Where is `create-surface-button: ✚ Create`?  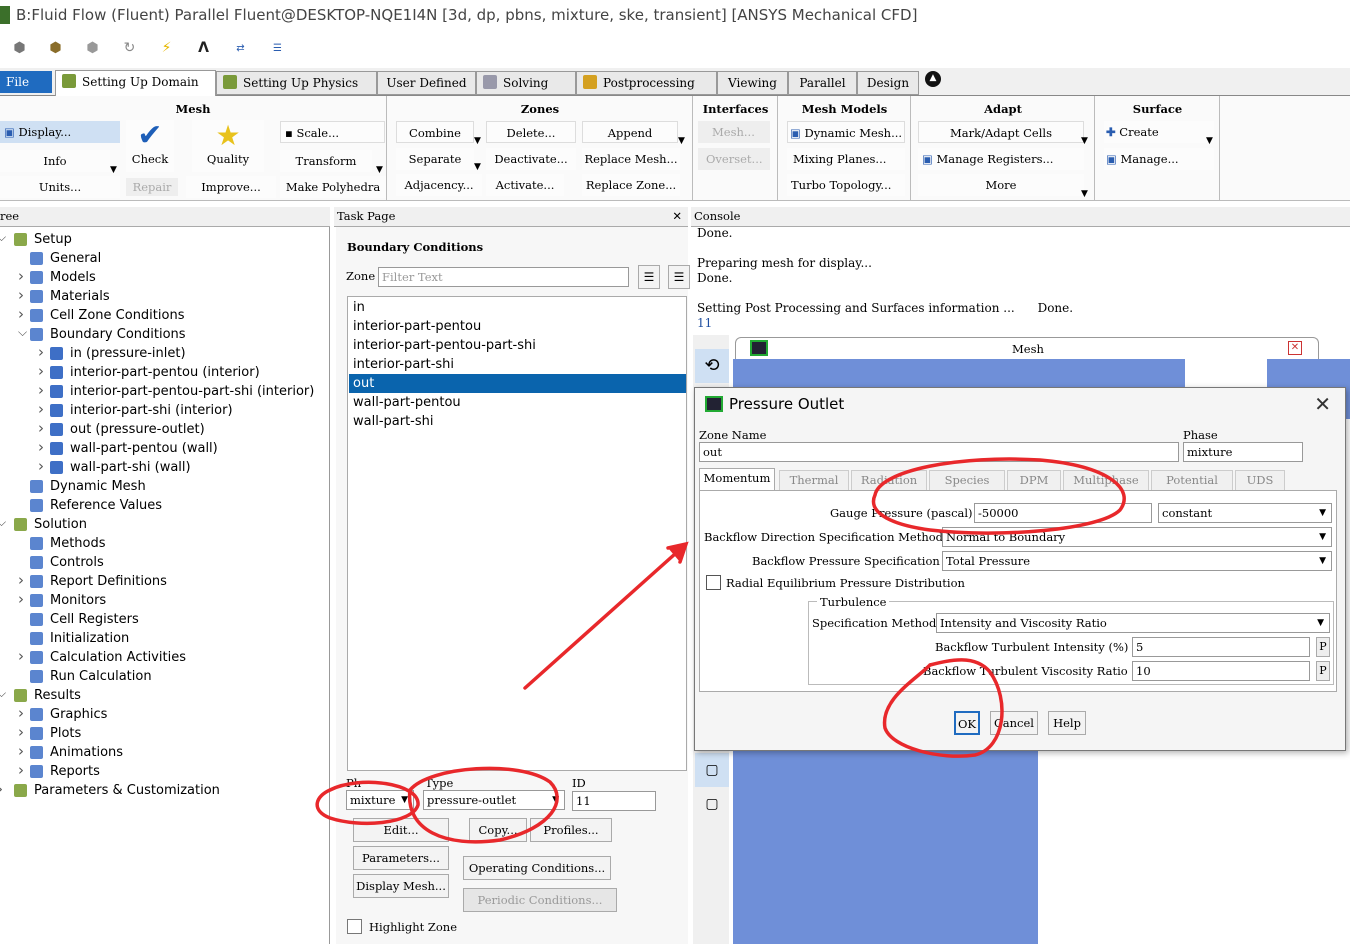
create-surface-button: ✚ Create is located at coordinates (1159, 132).